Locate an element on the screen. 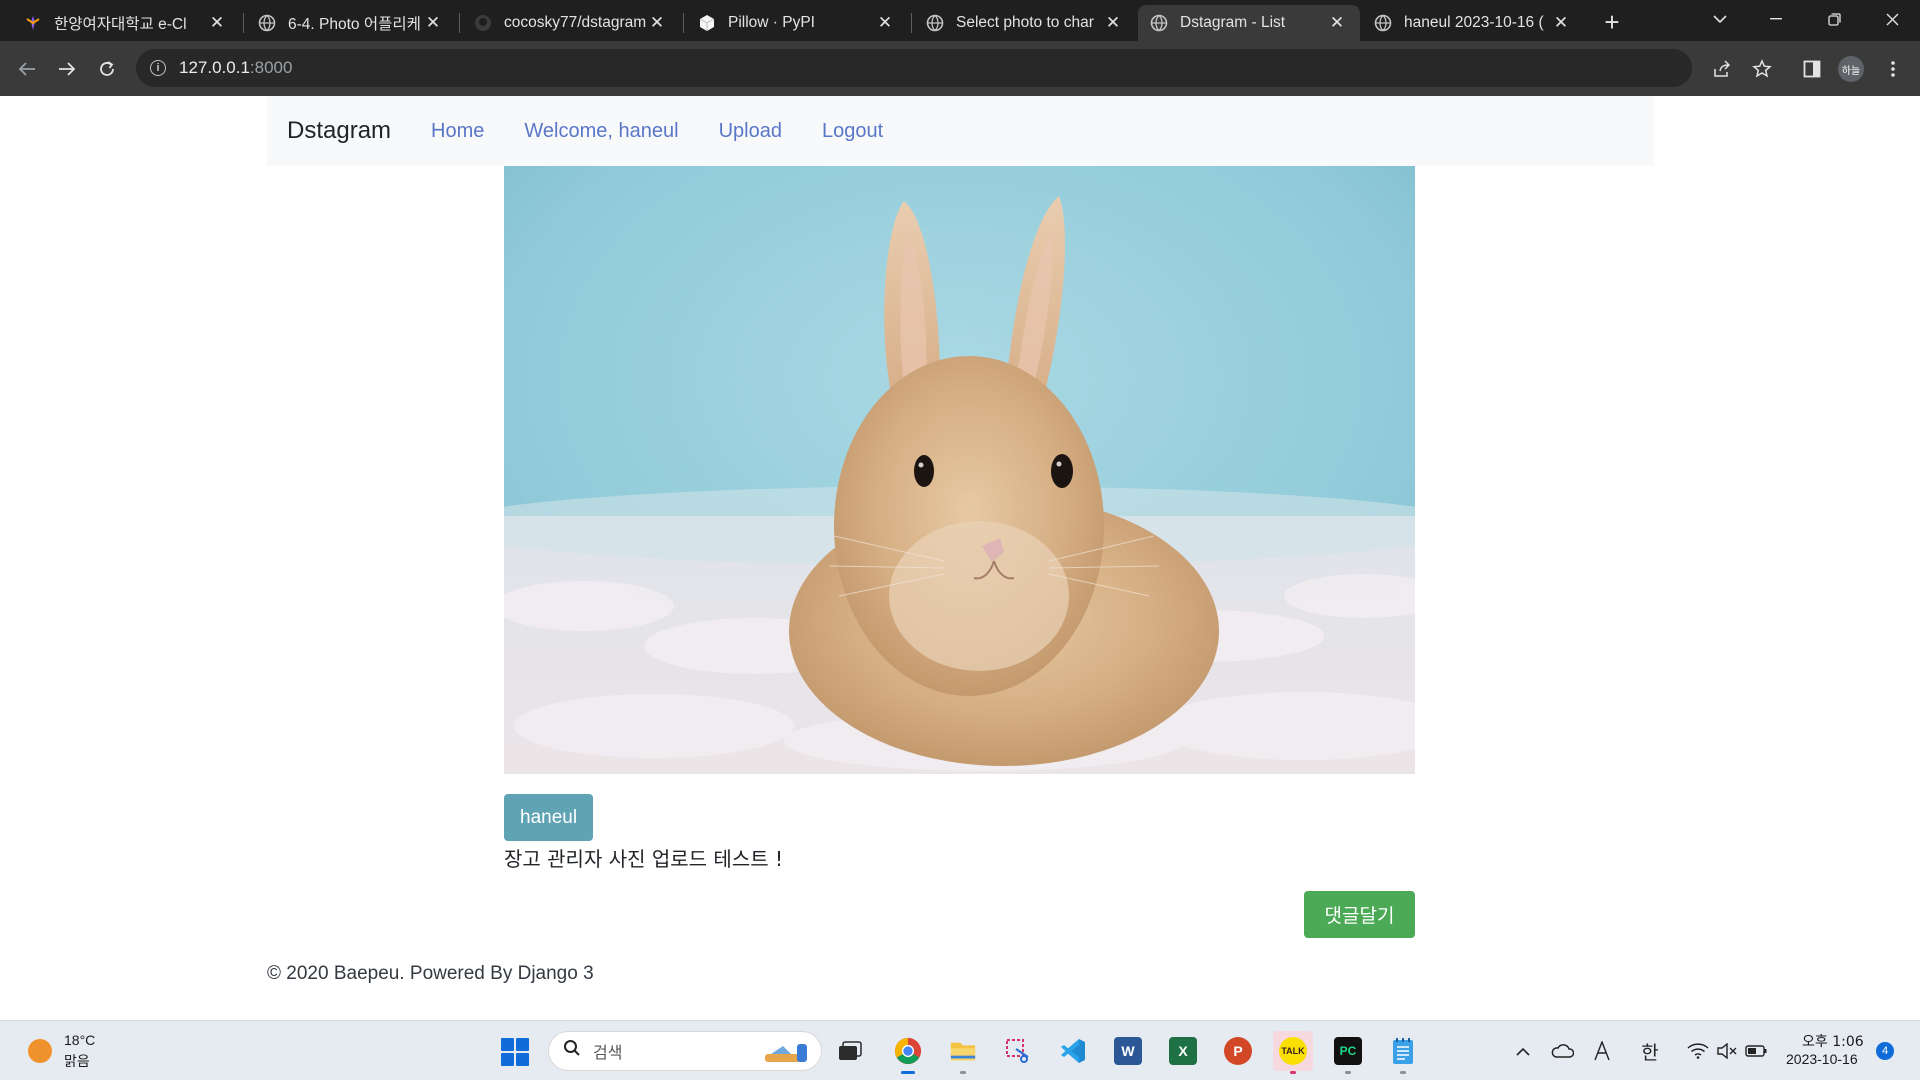  word-icon: W is located at coordinates (1128, 1051).